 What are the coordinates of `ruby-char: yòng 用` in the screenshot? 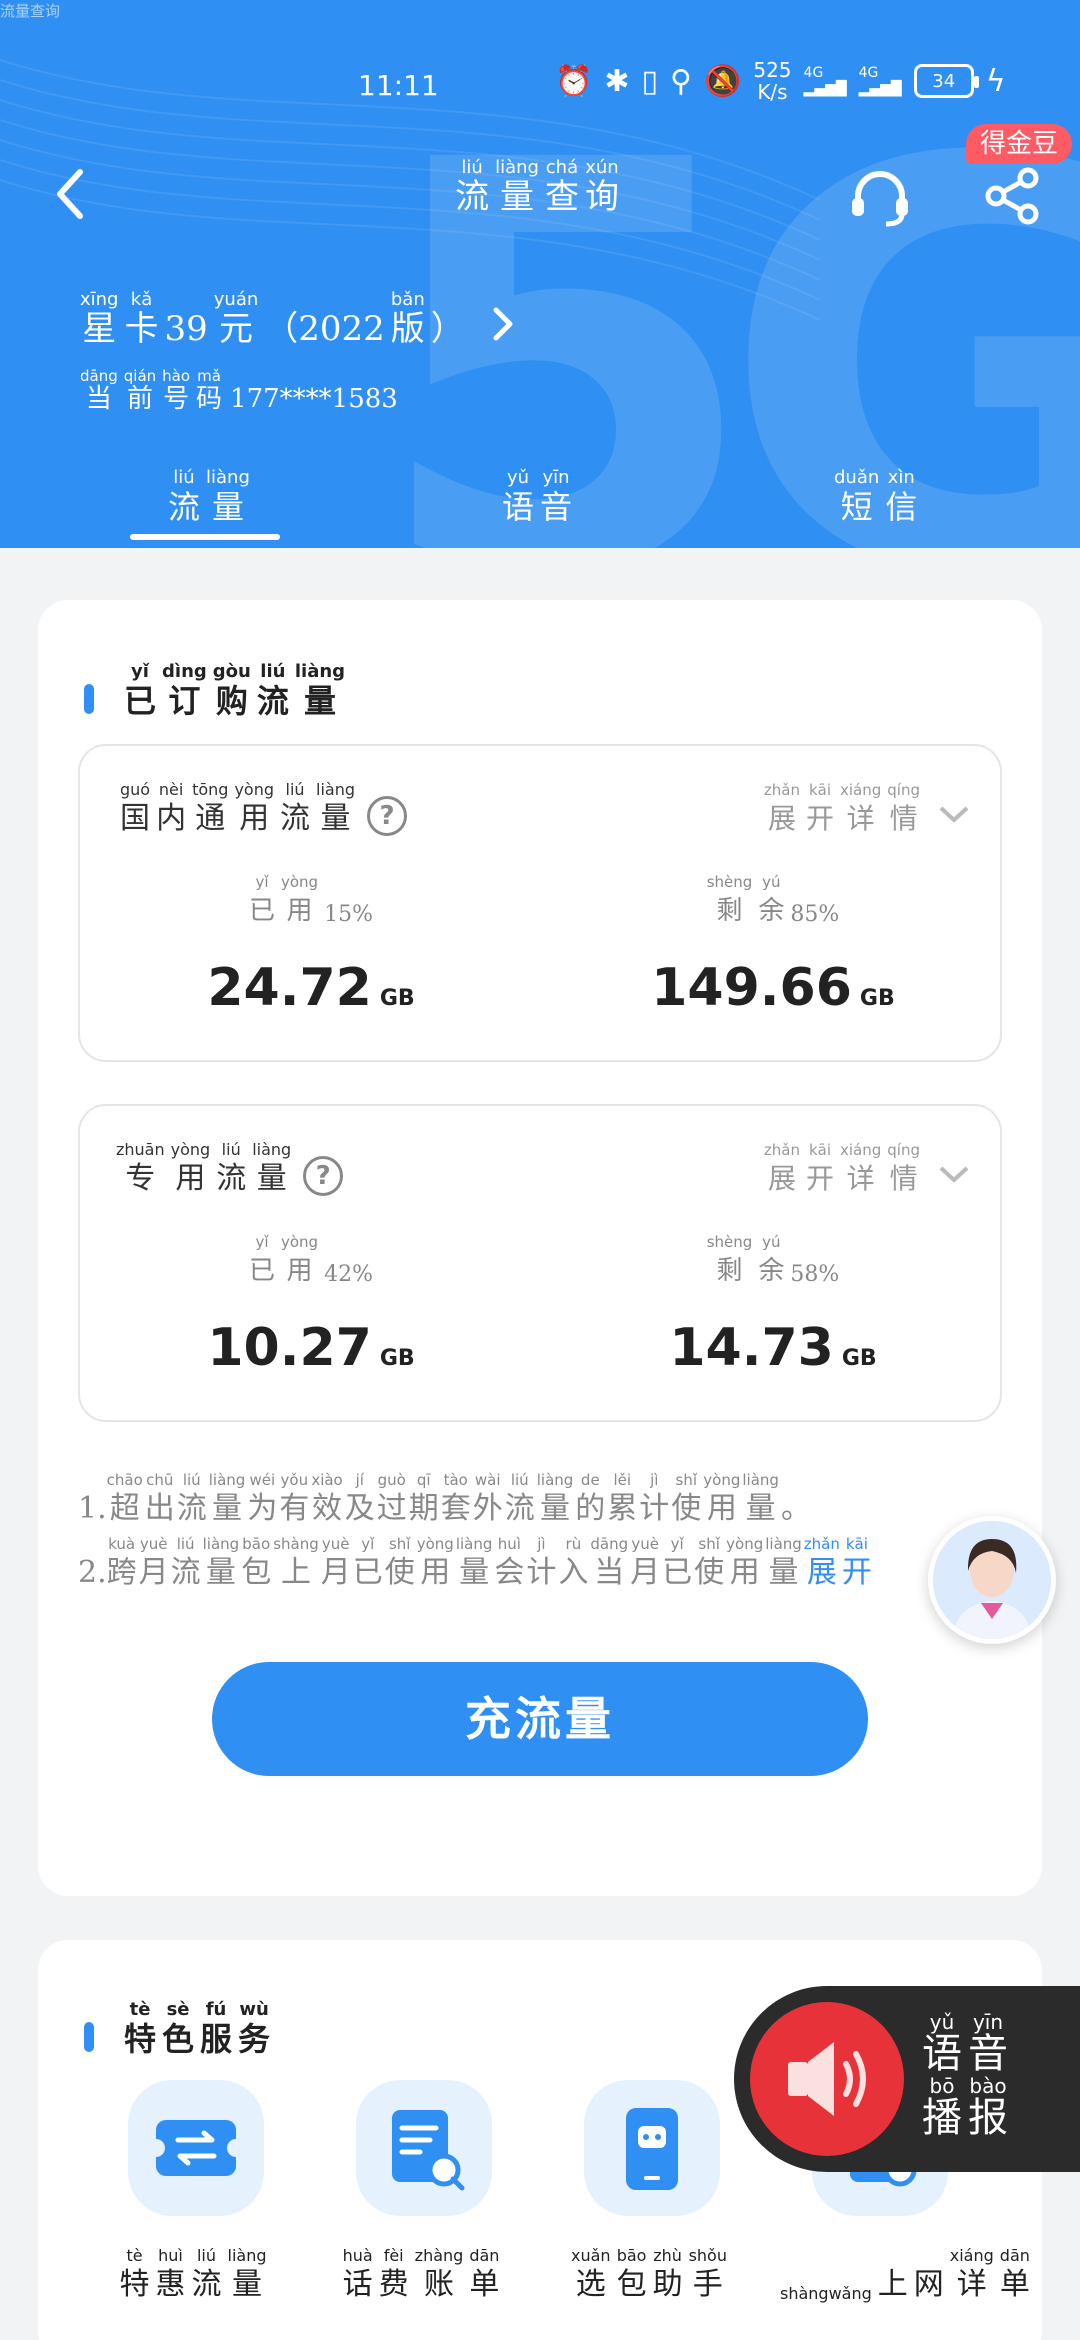 It's located at (254, 809).